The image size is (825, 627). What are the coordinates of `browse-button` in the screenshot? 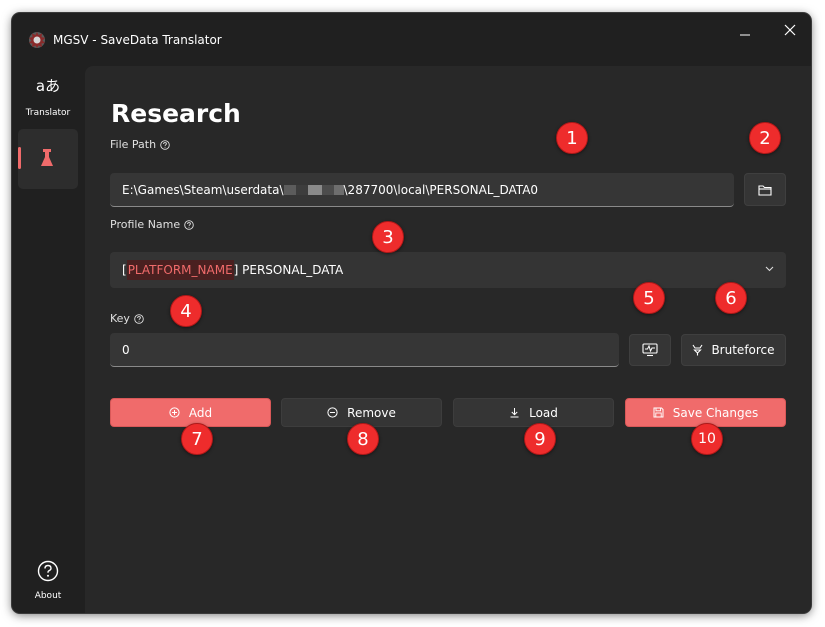 It's located at (765, 189).